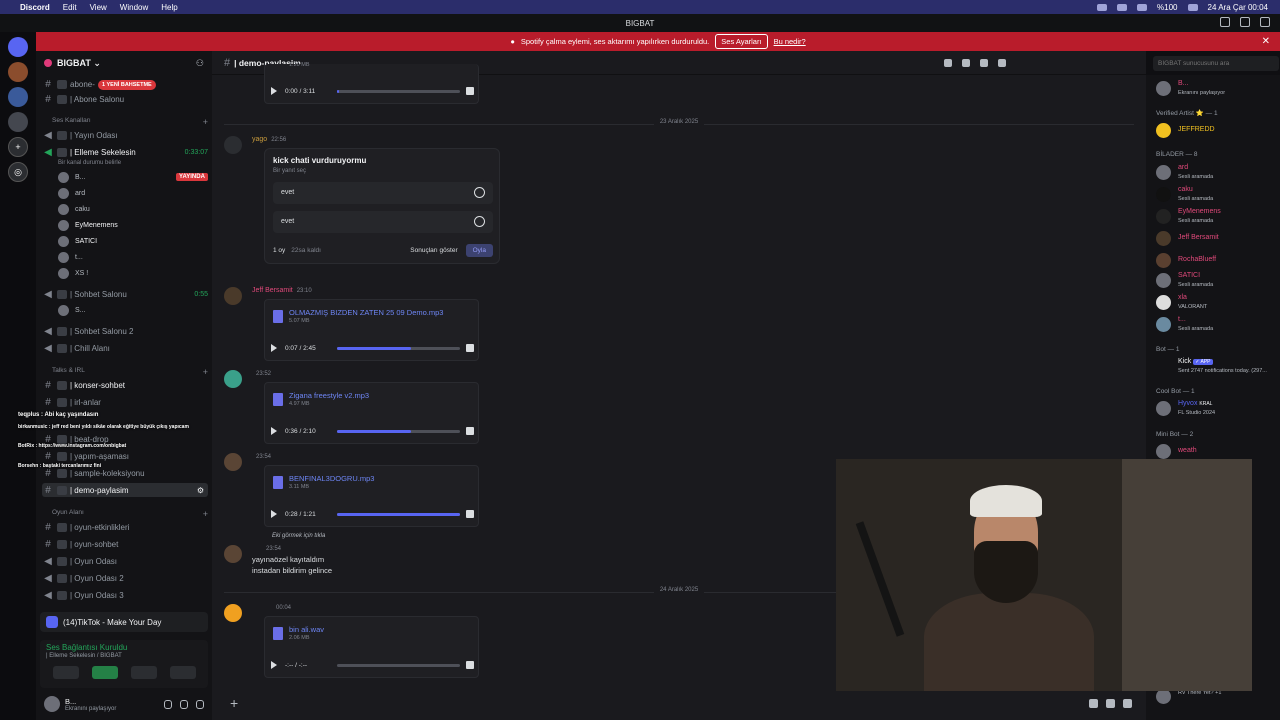 Image resolution: width=1280 pixels, height=720 pixels. I want to click on file-name: OLMAZMIŞ BIZDEN ZATEN 25 09 Demo.mp3, so click(366, 312).